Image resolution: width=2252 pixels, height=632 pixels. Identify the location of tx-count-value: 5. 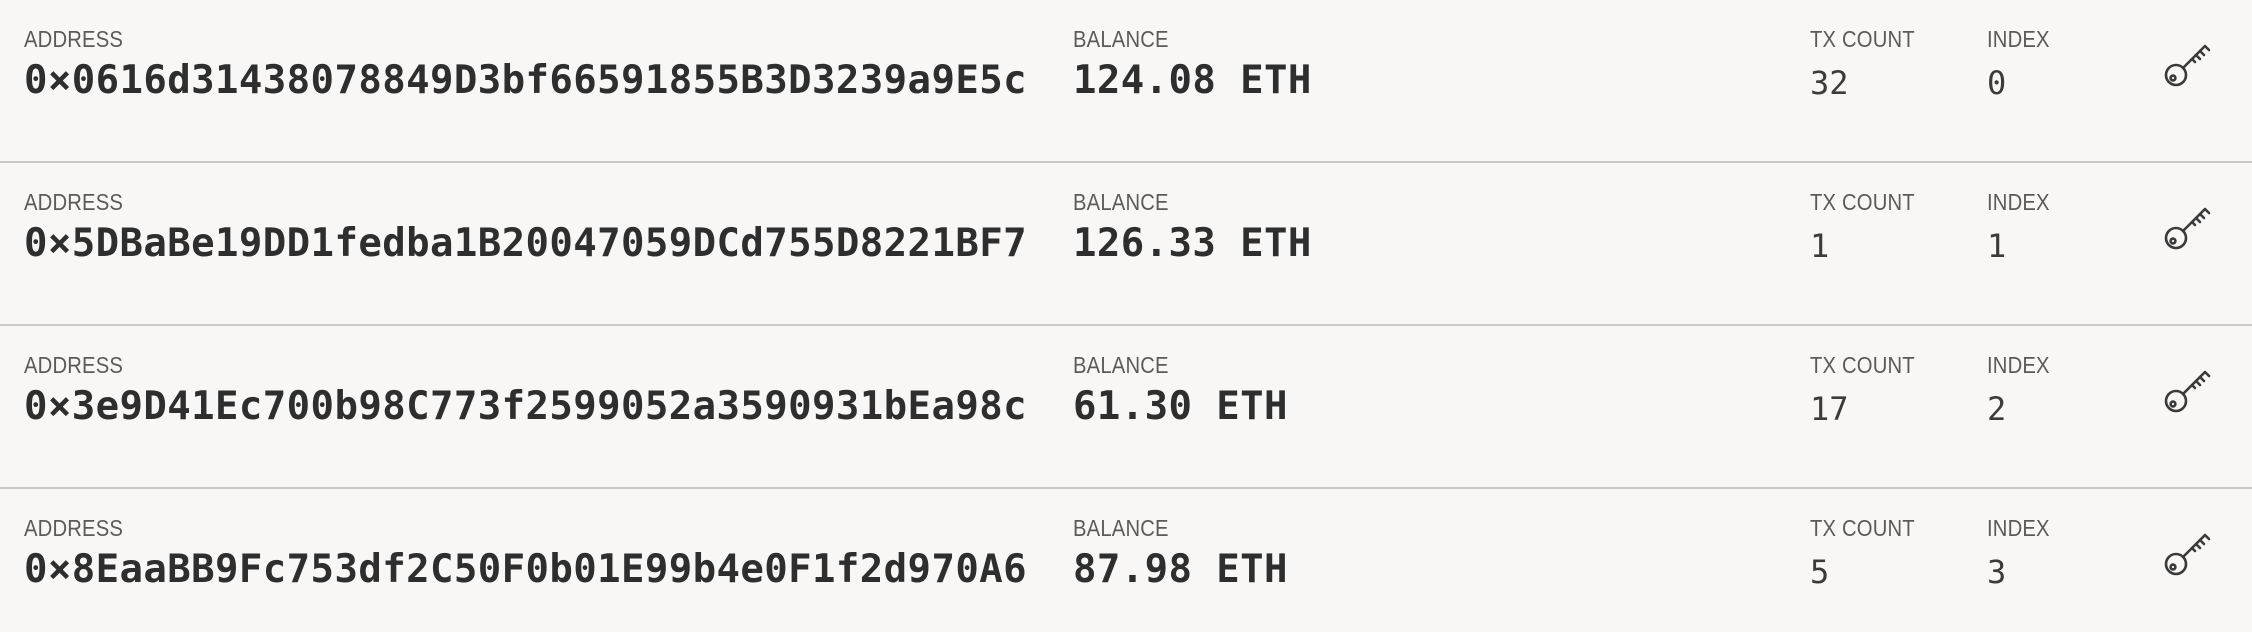
(1820, 572).